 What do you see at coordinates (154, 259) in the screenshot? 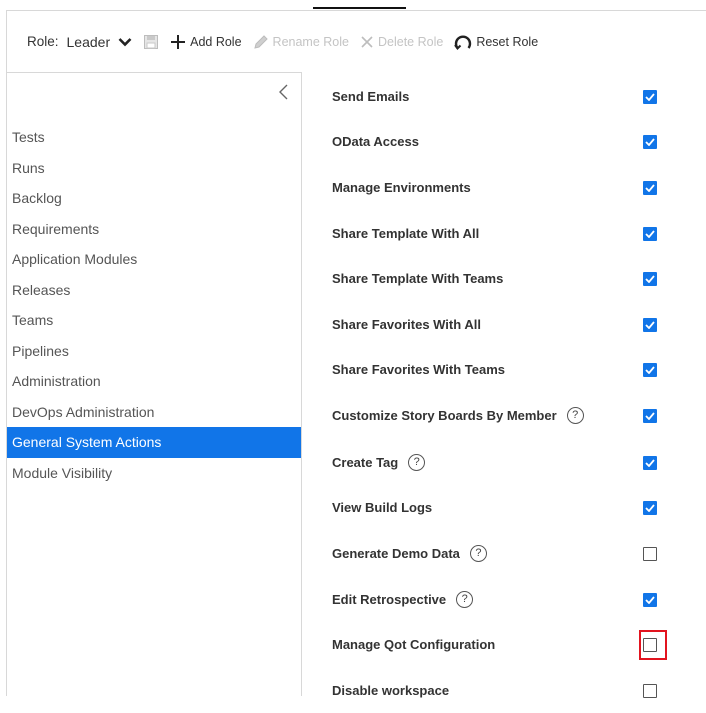
I see `sidebar-item-application-modules: Application Modules` at bounding box center [154, 259].